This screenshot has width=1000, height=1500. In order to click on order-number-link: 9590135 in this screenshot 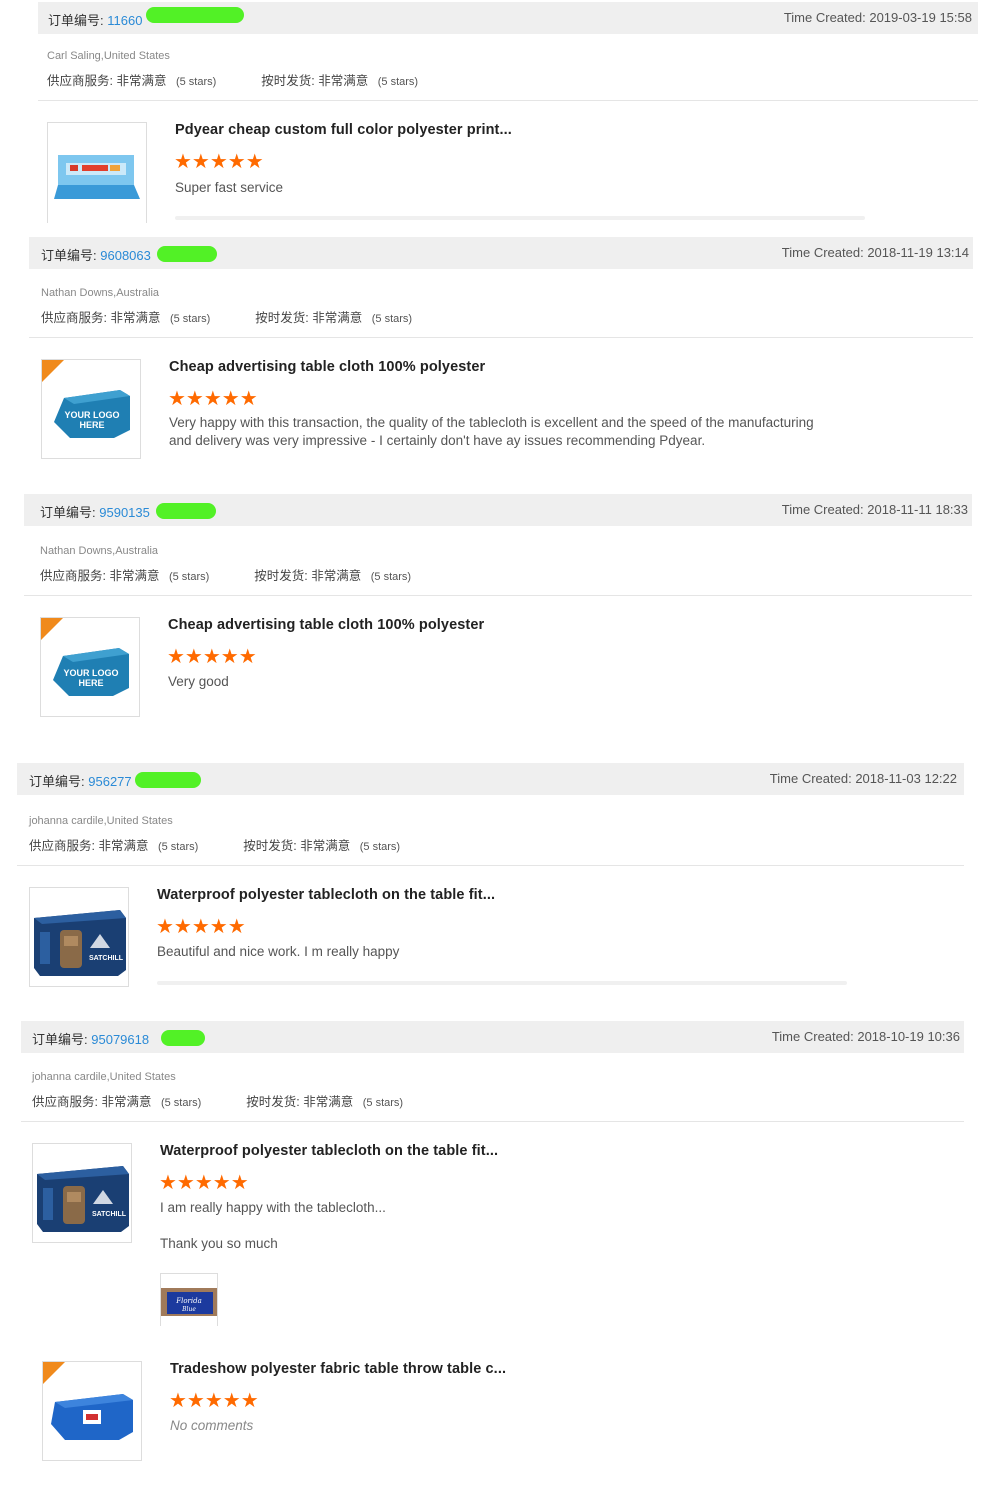, I will do `click(124, 512)`.